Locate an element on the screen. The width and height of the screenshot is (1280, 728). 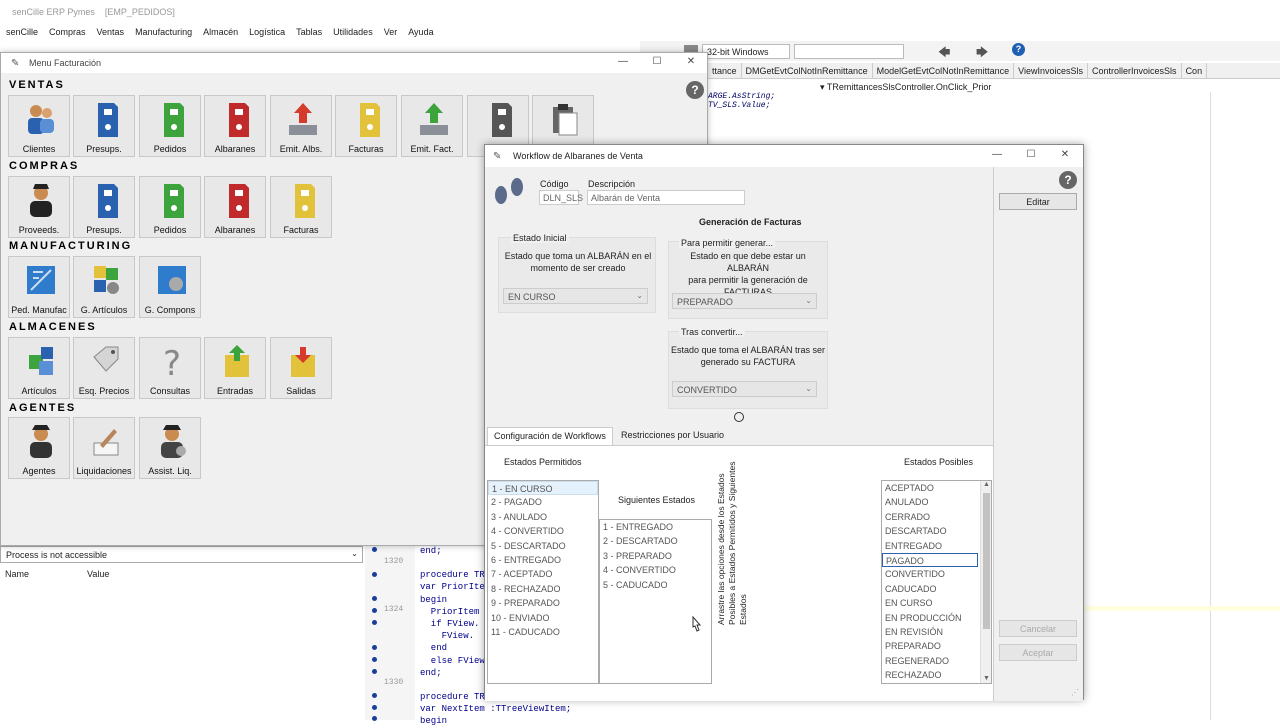
list-item: 1 - EN CURSO is located at coordinates (543, 488).